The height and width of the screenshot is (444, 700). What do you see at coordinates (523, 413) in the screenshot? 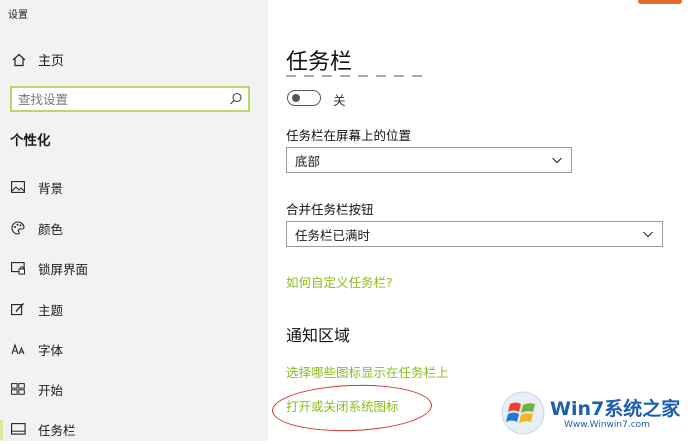
I see `windows-logo-icon` at bounding box center [523, 413].